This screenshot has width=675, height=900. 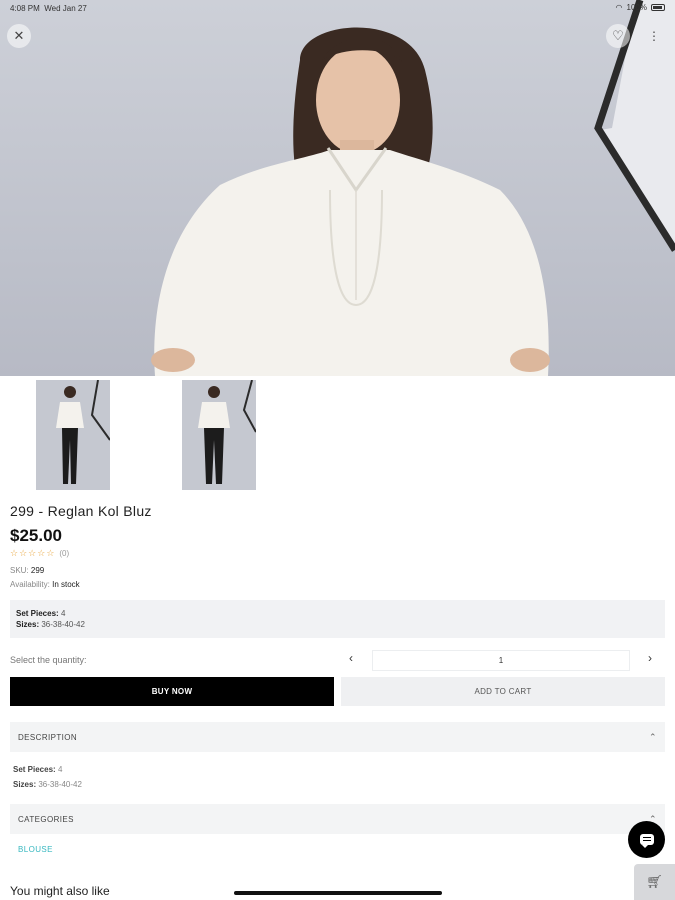 I want to click on home-indicator, so click(x=338, y=893).